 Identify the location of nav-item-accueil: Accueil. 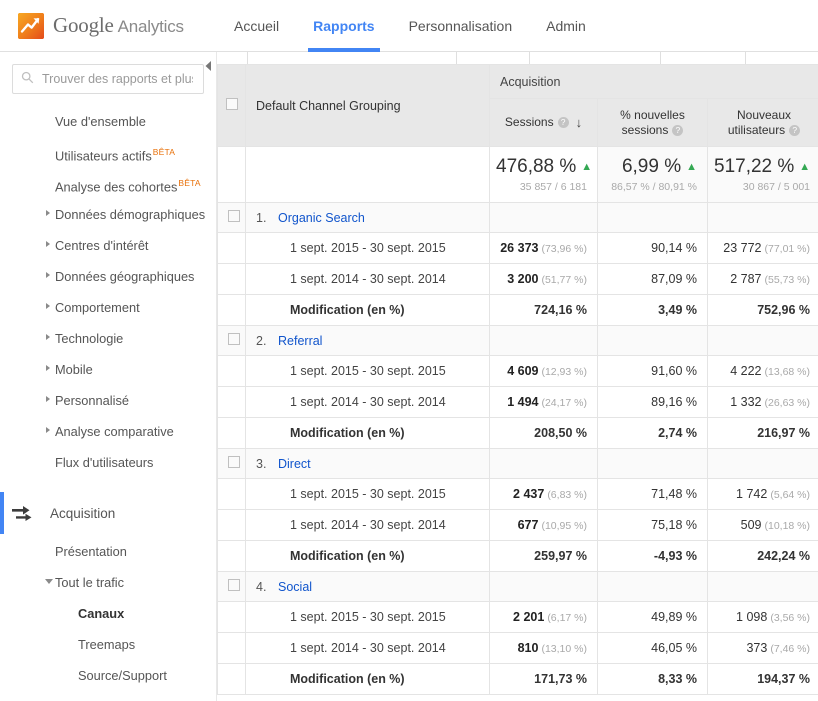
(256, 26).